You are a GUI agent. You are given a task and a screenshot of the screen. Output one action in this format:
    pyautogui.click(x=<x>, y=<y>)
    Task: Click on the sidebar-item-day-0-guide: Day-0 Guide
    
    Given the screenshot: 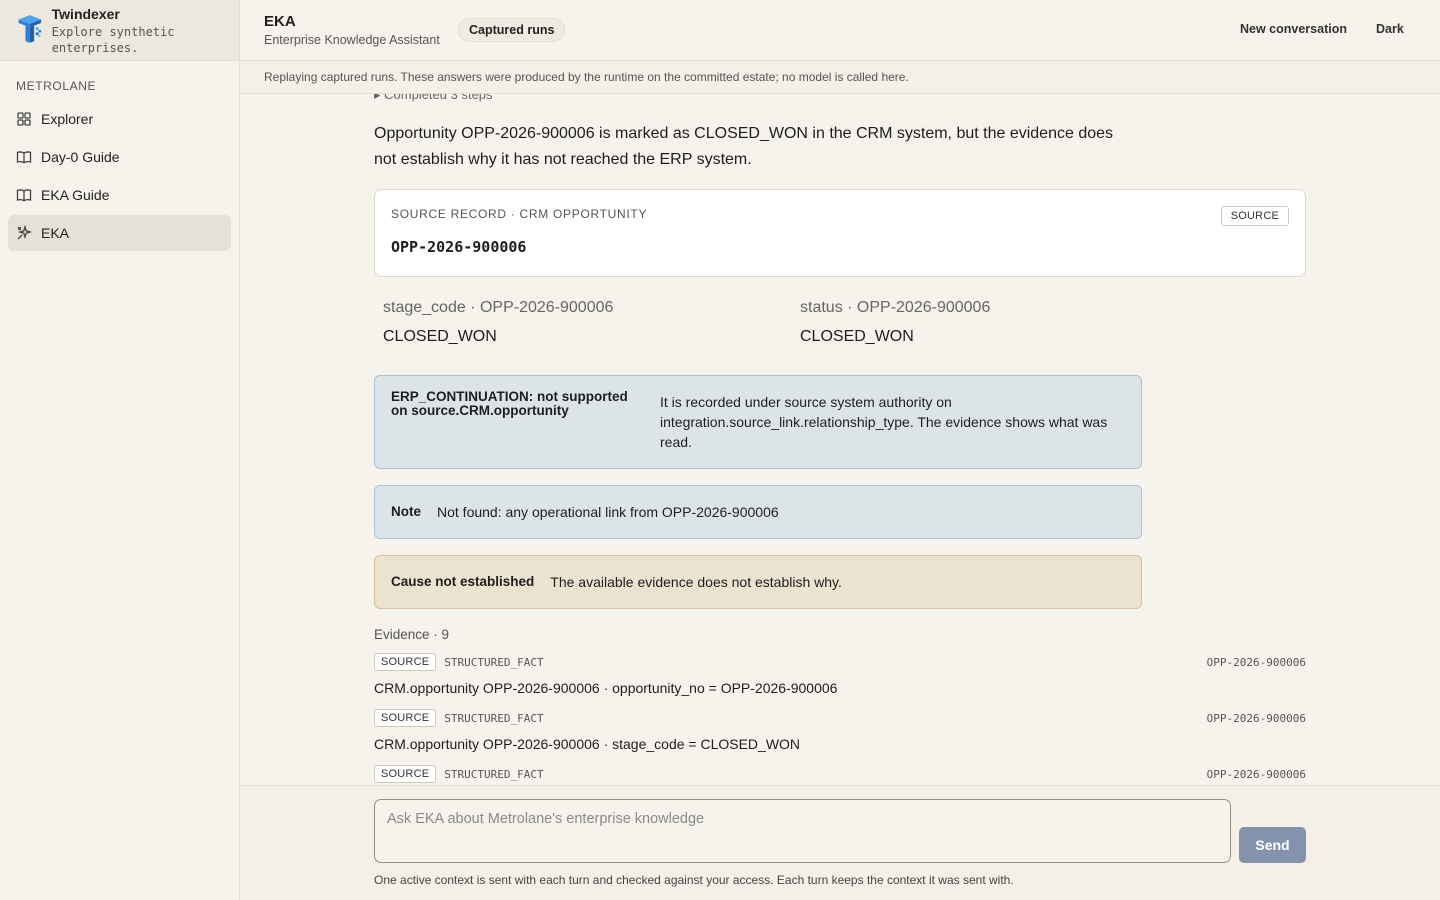 What is the action you would take?
    pyautogui.click(x=119, y=157)
    